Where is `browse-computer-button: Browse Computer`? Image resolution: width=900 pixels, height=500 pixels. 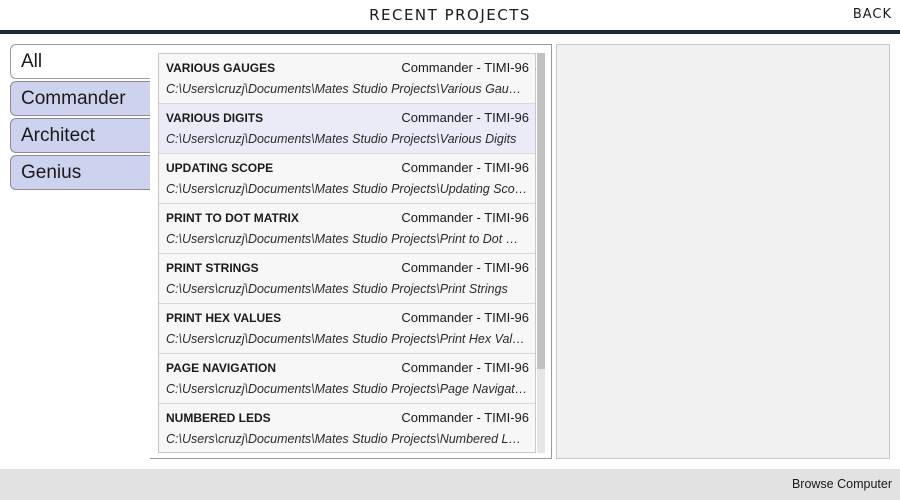 browse-computer-button: Browse Computer is located at coordinates (842, 484).